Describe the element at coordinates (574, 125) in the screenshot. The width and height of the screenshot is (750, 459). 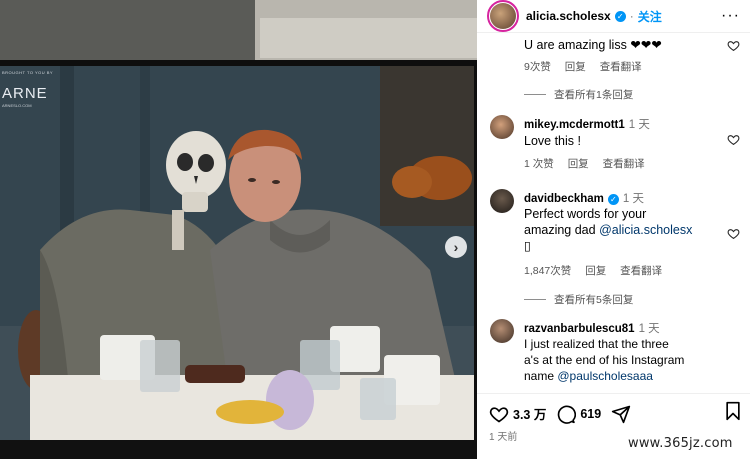
I see `commenter-username: mikey.mcdermott1` at that location.